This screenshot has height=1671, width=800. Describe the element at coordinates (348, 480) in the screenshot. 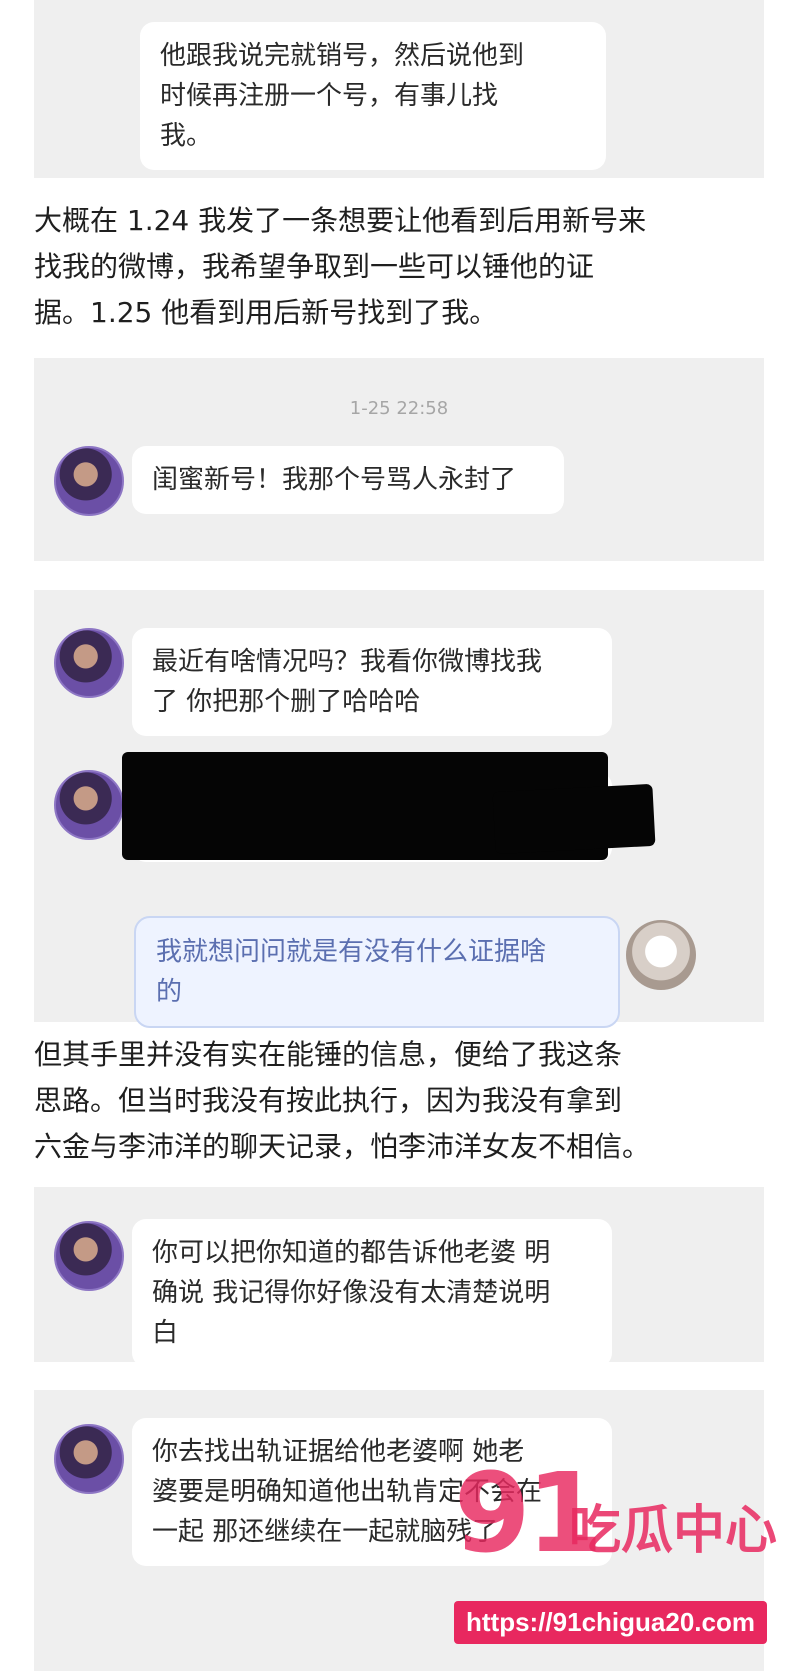

I see `chat-message: 闺蜜新号！我那个号骂人永封了` at that location.